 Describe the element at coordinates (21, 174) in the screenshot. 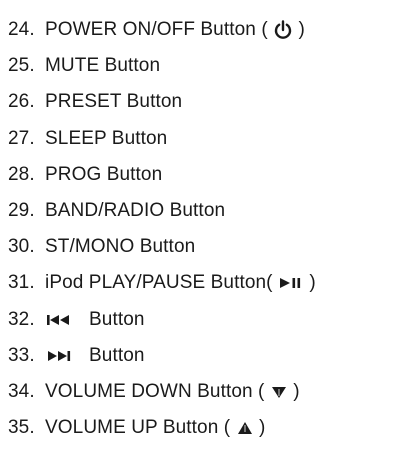

I see `item-number: 28.` at that location.